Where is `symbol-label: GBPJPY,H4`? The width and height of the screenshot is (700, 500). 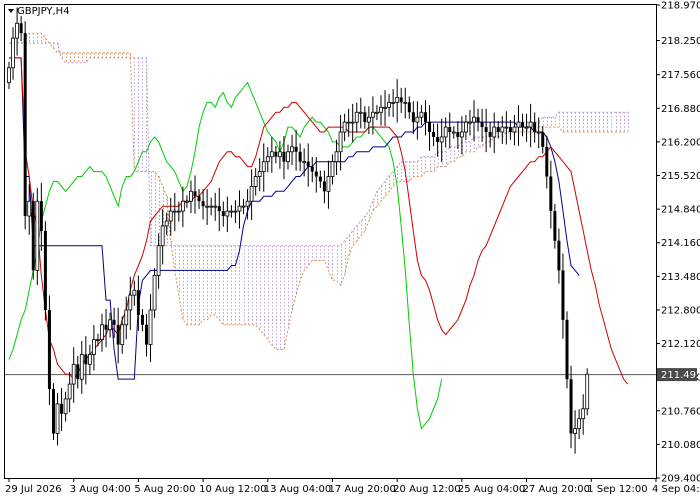 symbol-label: GBPJPY,H4 is located at coordinates (43, 11).